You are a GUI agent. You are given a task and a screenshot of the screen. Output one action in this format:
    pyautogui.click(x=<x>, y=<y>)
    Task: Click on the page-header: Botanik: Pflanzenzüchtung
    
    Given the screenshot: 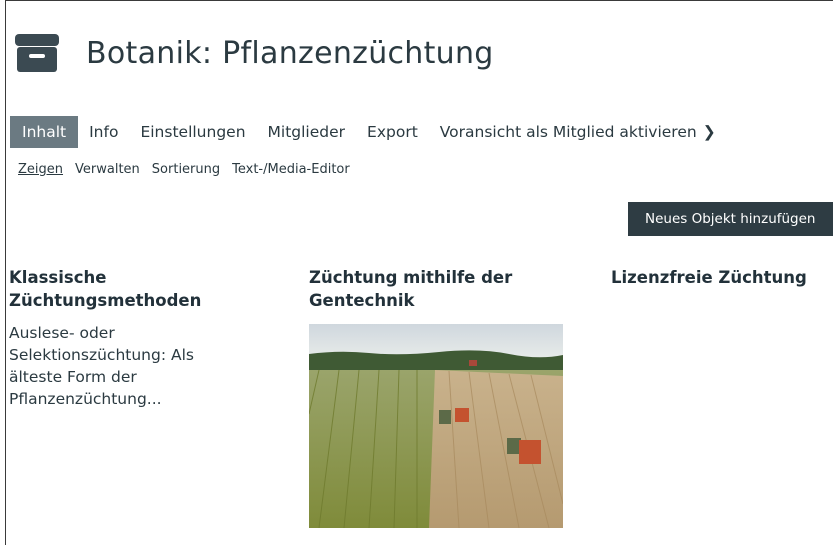 What is the action you would take?
    pyautogui.click(x=254, y=53)
    